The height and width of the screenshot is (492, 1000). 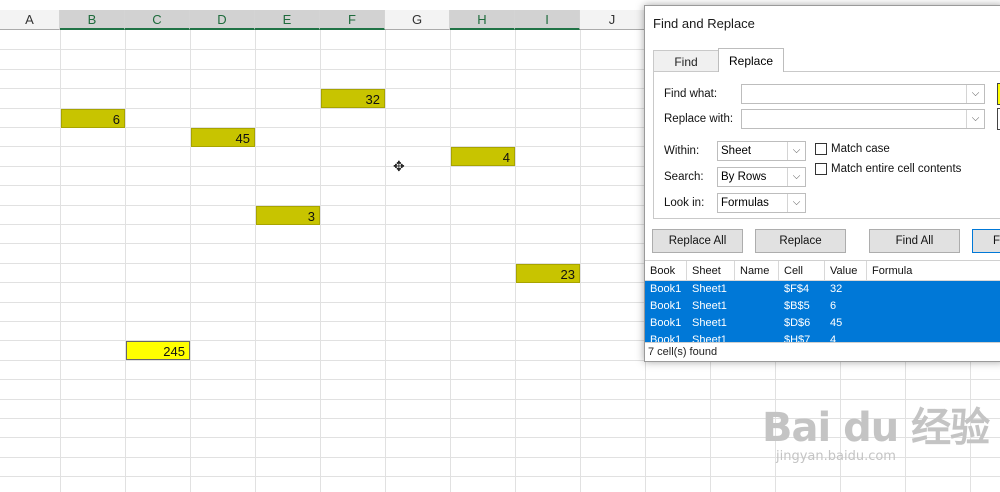 What do you see at coordinates (417, 20) in the screenshot?
I see `column-header-g: G` at bounding box center [417, 20].